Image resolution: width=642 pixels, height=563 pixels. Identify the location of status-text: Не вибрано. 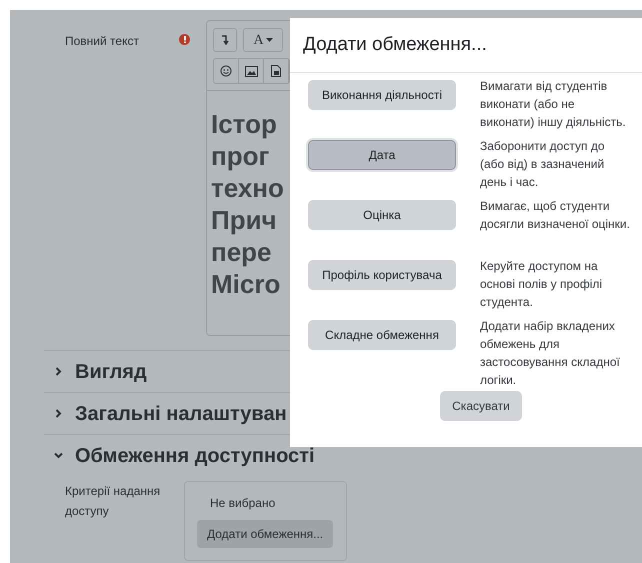
(242, 503).